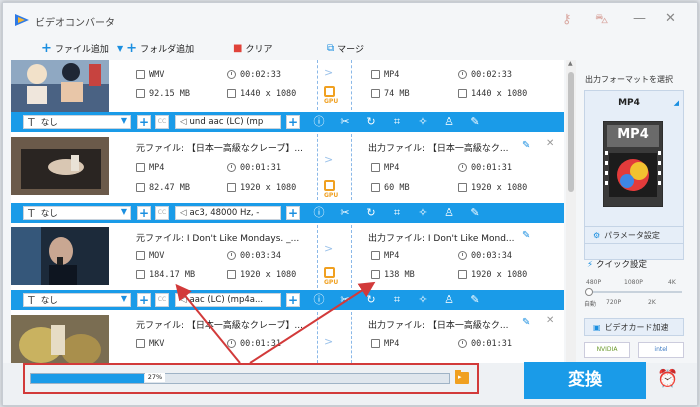  Describe the element at coordinates (585, 380) in the screenshot. I see `convert-button: 変換` at that location.